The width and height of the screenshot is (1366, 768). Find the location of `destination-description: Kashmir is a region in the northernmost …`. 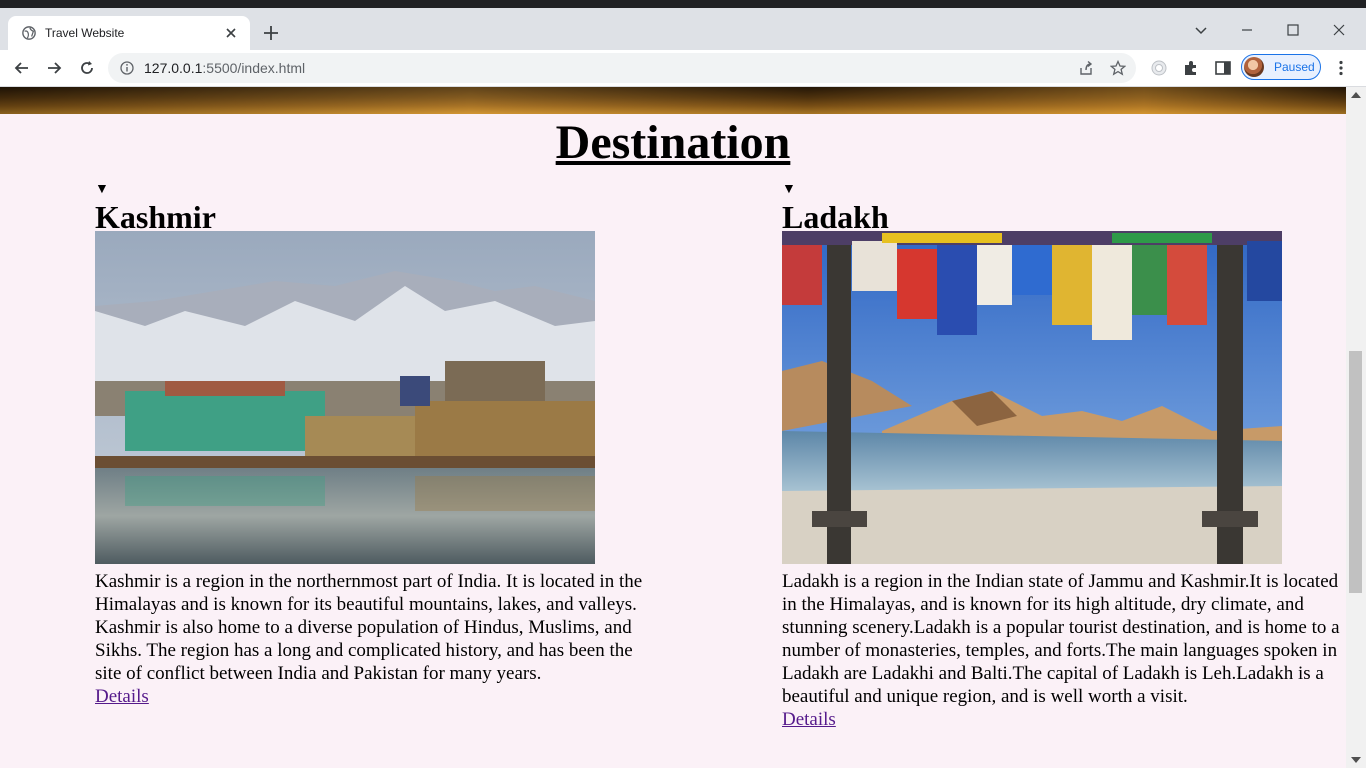

destination-description: Kashmir is a region in the northernmost … is located at coordinates (369, 627).